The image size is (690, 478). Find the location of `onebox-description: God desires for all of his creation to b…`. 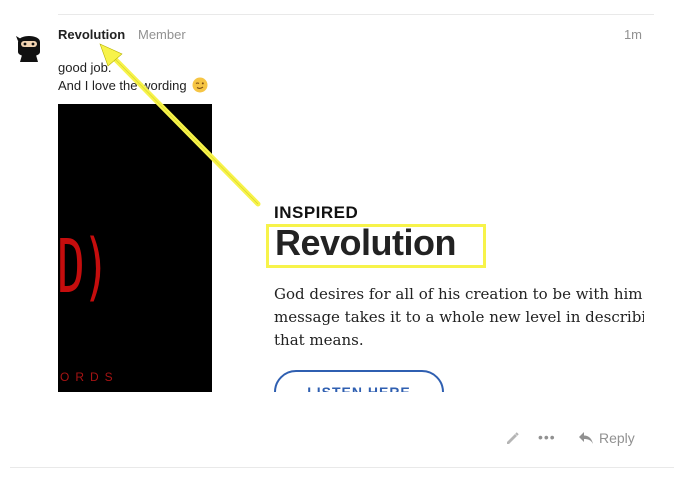

onebox-description: God desires for all of his creation to b… is located at coordinates (459, 317).